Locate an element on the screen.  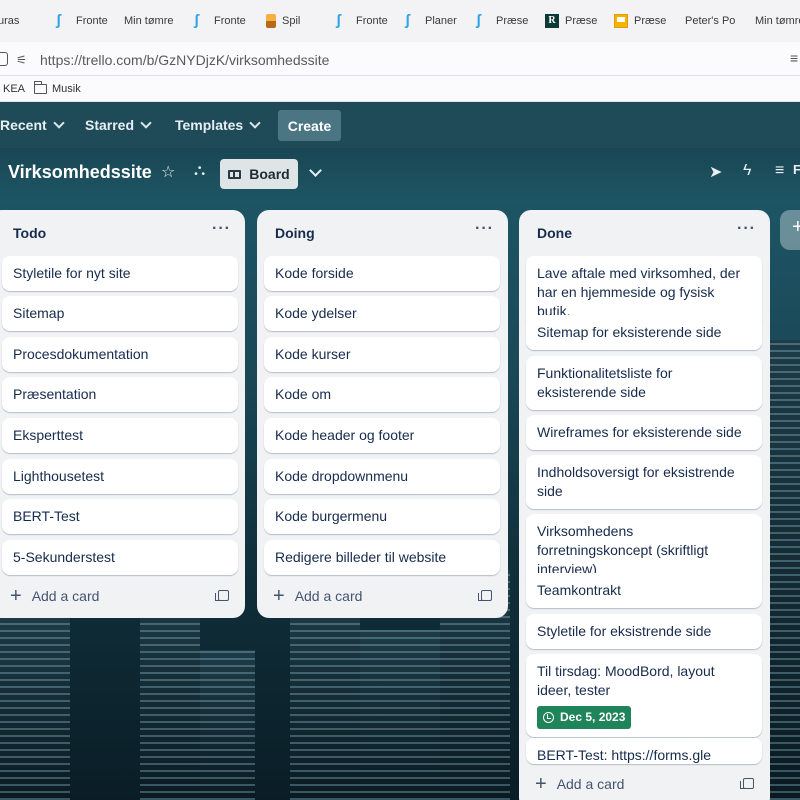
list-title: Doing is located at coordinates (295, 233).